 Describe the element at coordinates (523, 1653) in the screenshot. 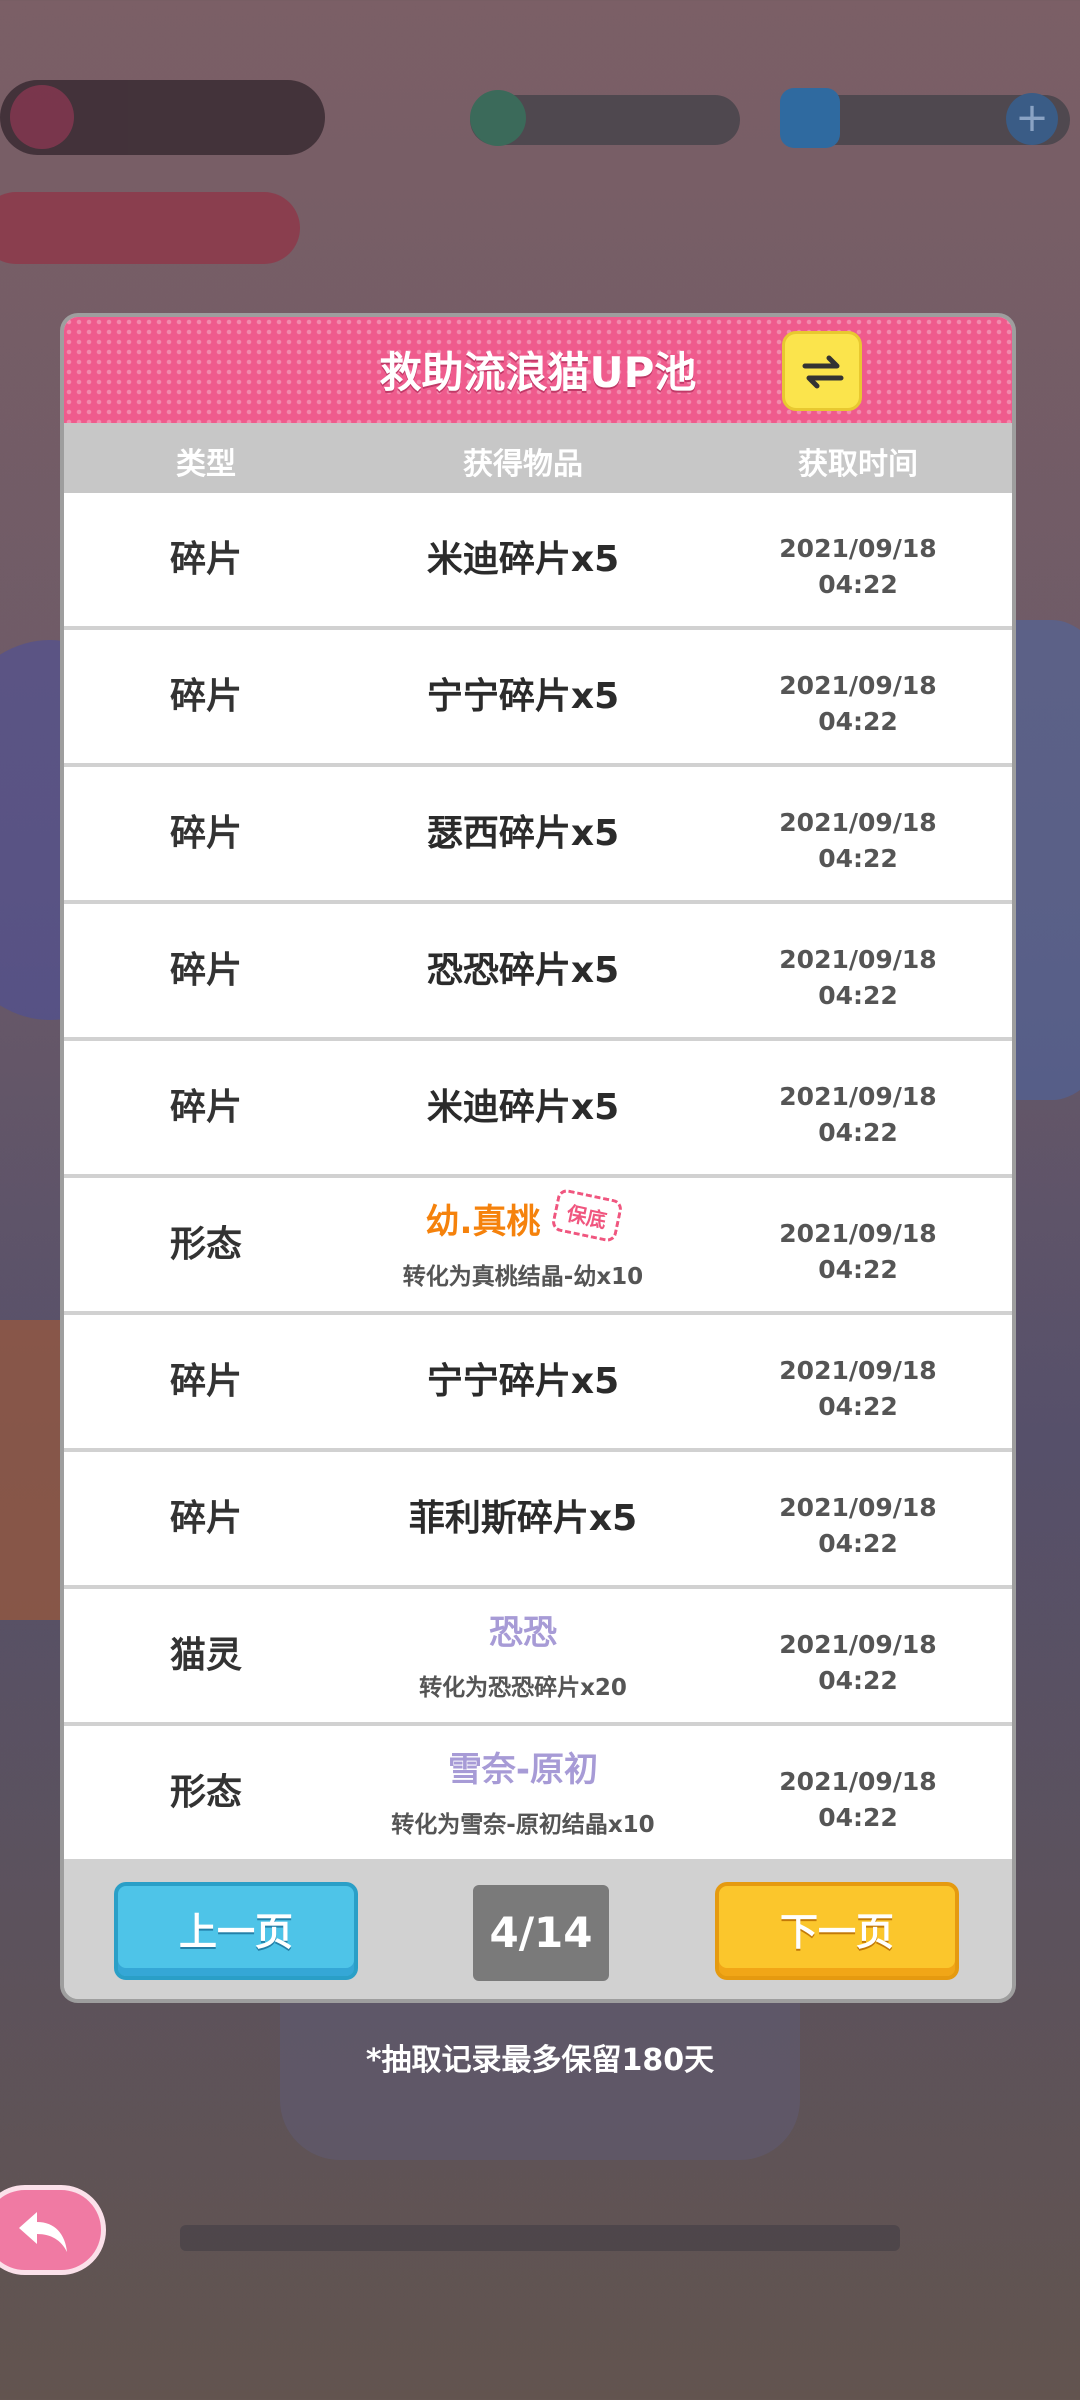

I see `row-item: 恐恐 转化为恐恐碎片x20` at that location.